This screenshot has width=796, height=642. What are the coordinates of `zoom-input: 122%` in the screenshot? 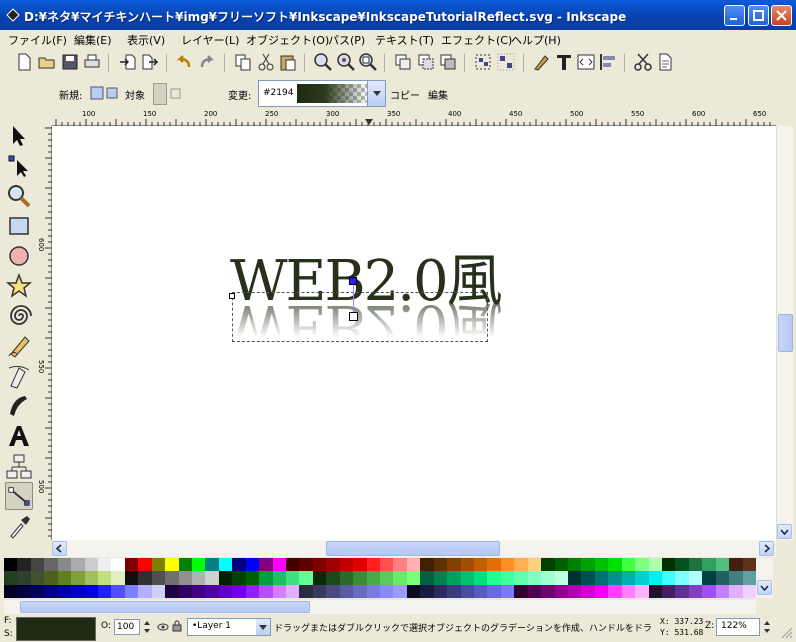 It's located at (738, 627).